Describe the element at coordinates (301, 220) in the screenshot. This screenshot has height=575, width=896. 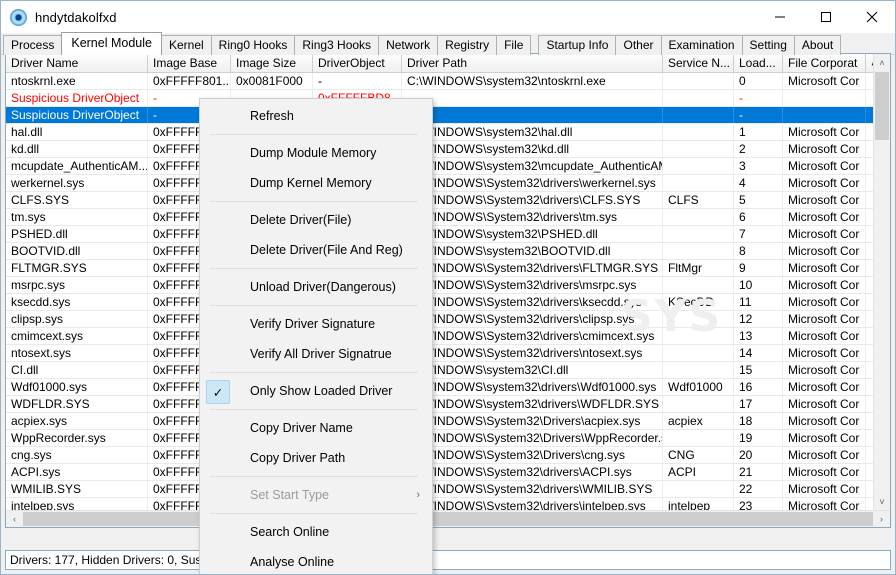
I see `menu-item-label: Delete Driver(File)` at that location.